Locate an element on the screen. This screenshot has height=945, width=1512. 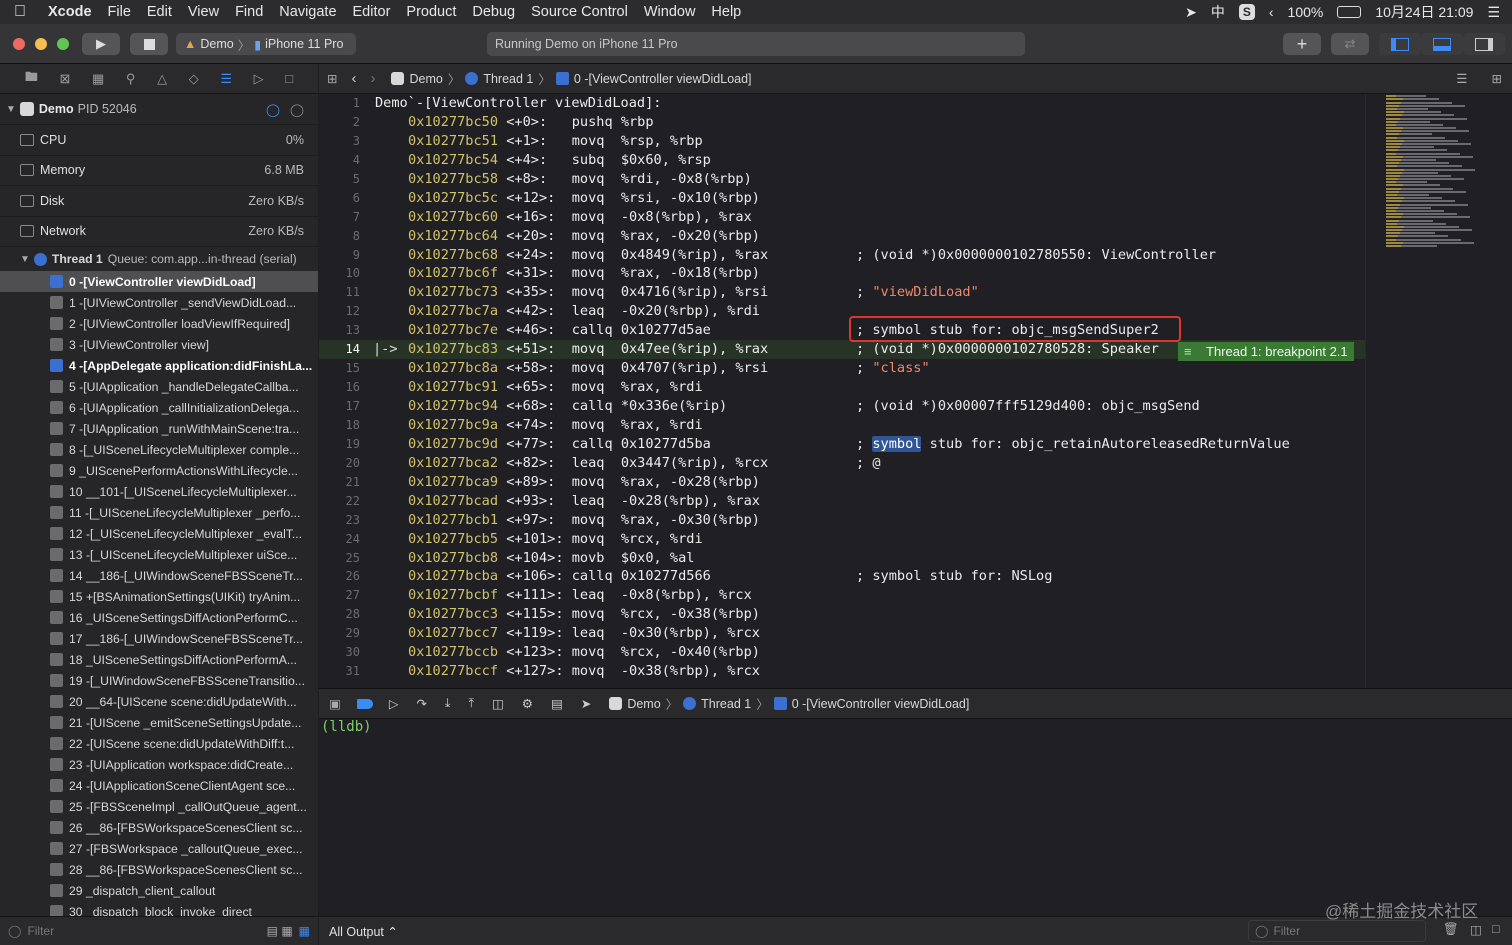
line-number: 20 is located at coordinates (339, 463).